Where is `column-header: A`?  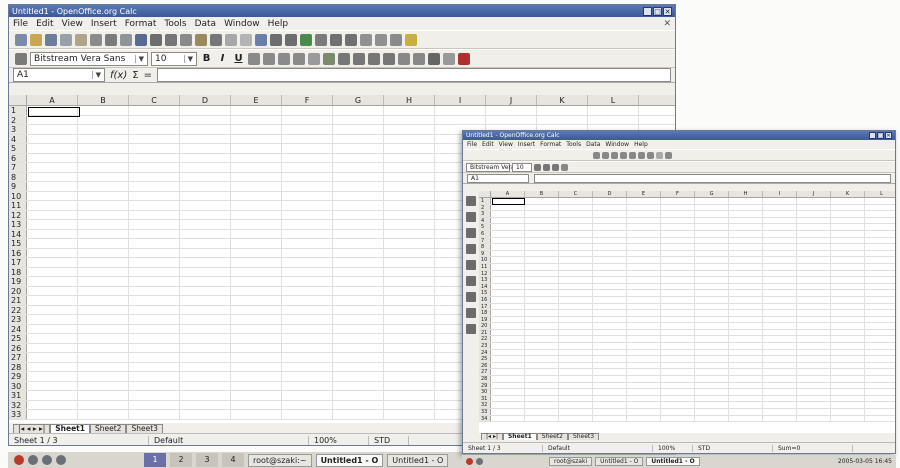
column-header: A is located at coordinates (52, 100).